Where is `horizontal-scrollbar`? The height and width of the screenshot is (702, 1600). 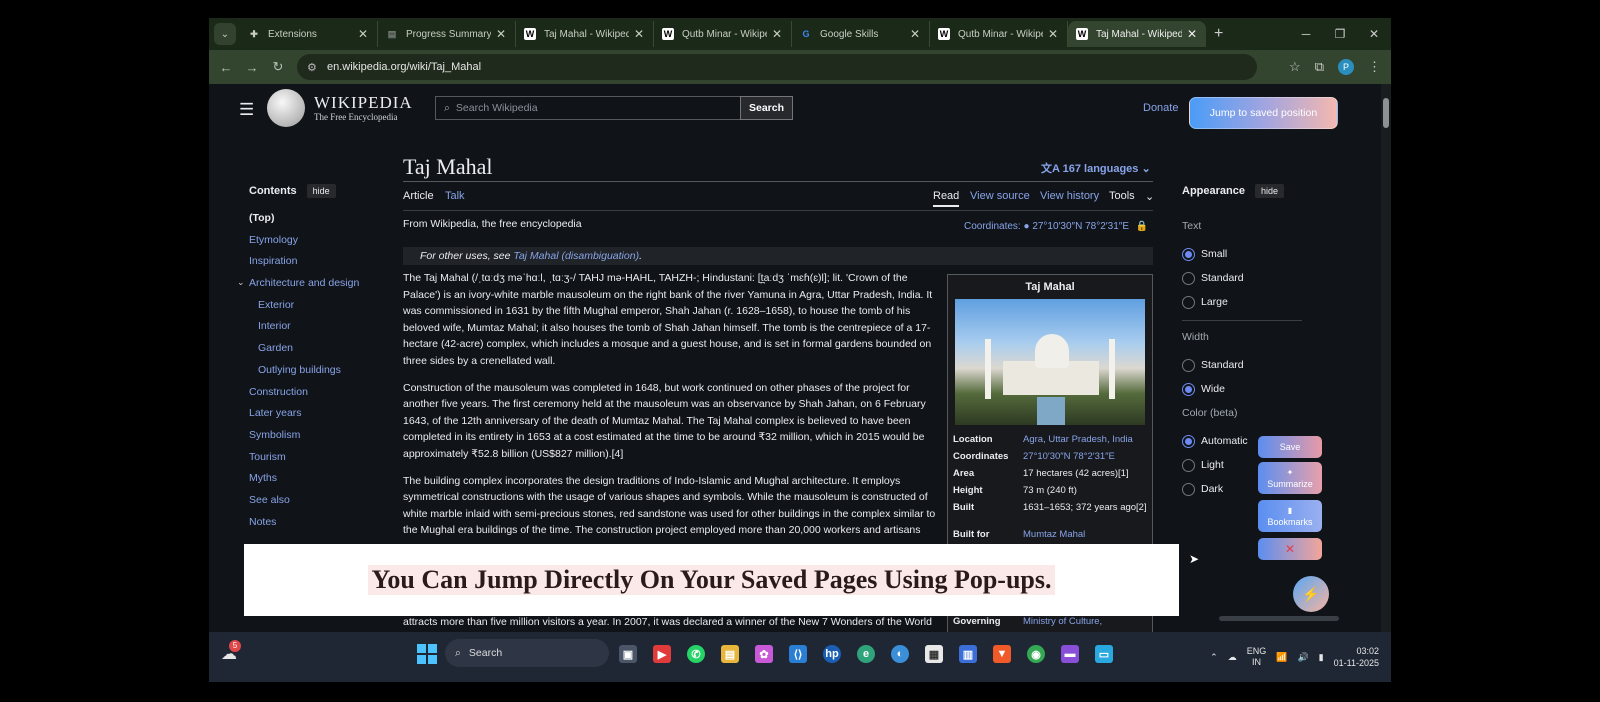
horizontal-scrollbar is located at coordinates (1279, 618).